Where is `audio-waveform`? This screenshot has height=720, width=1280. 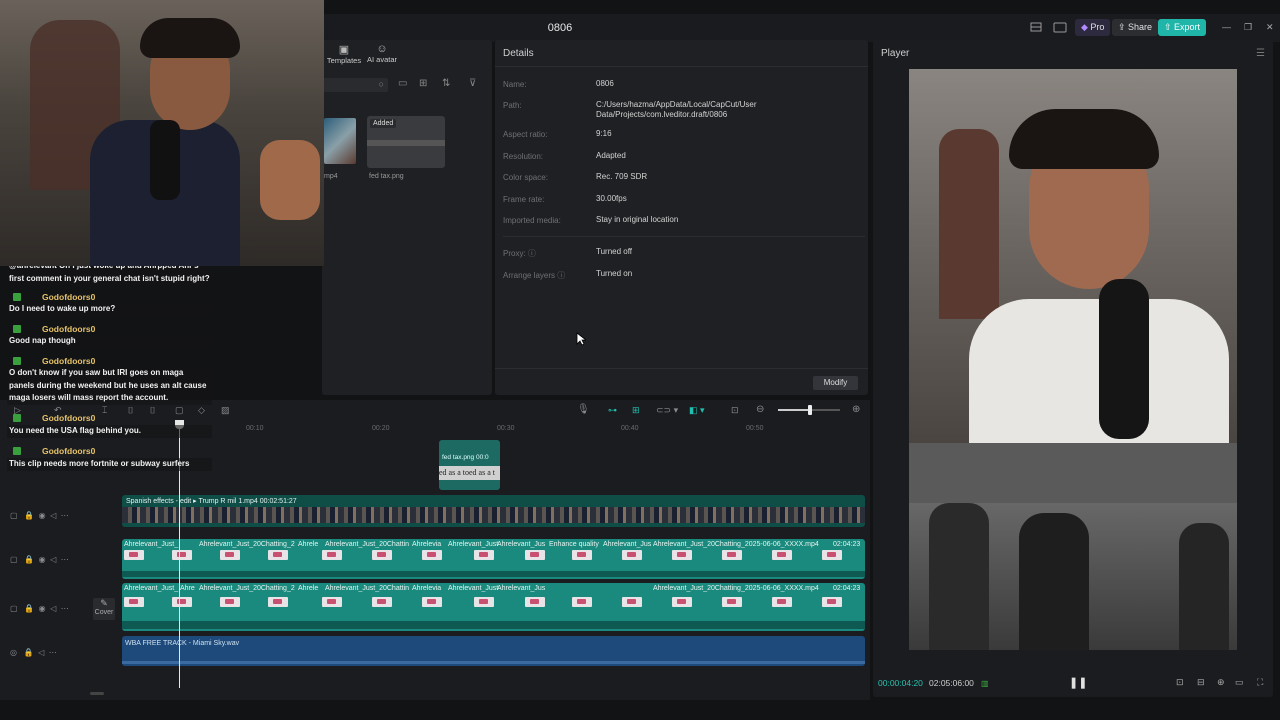
audio-waveform is located at coordinates (493, 662).